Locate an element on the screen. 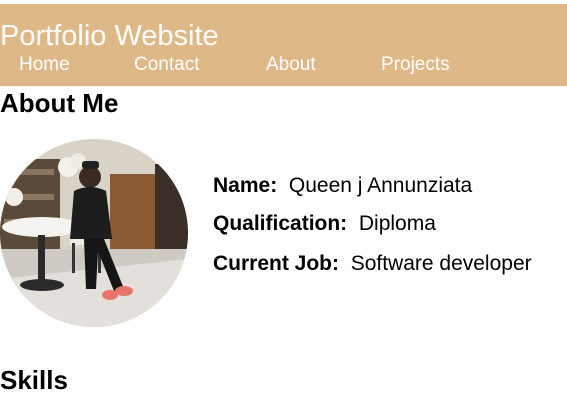 The image size is (567, 408). nav-link-contact: Contact is located at coordinates (166, 65).